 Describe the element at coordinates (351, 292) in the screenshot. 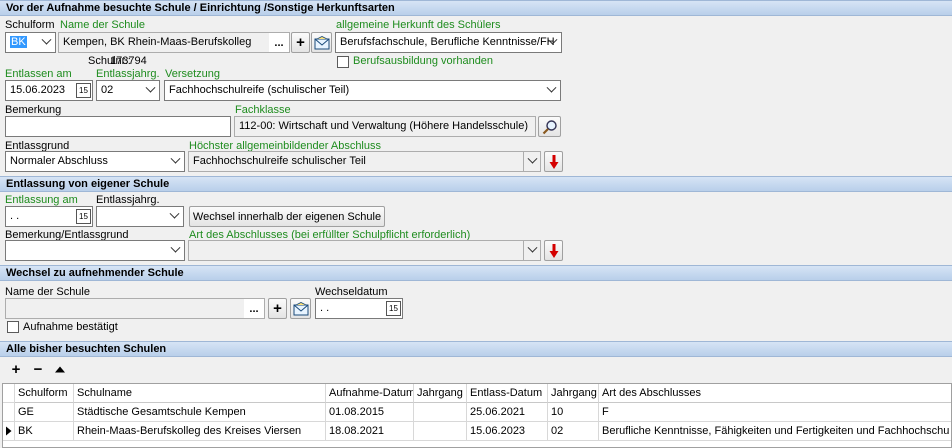

I see `wechseldatum-label: Wechseldatum` at that location.